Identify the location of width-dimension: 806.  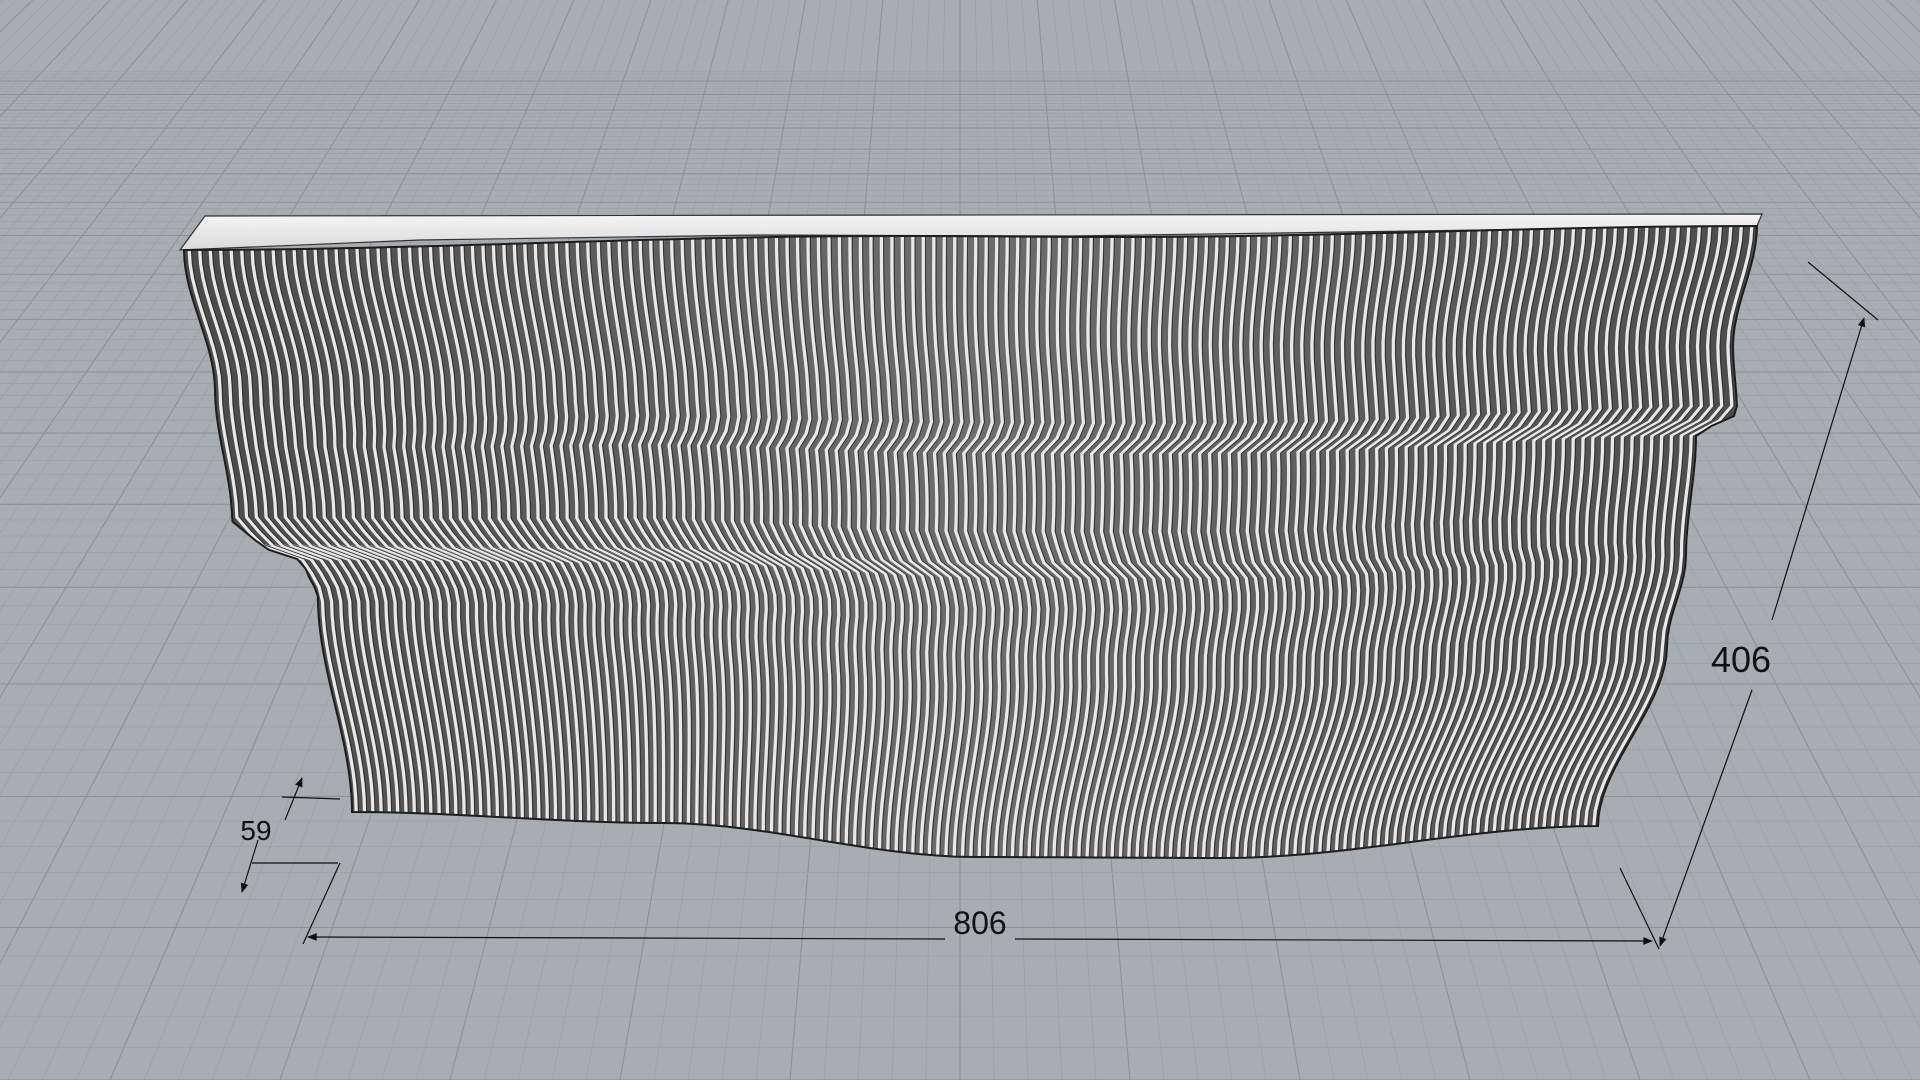
(981, 906).